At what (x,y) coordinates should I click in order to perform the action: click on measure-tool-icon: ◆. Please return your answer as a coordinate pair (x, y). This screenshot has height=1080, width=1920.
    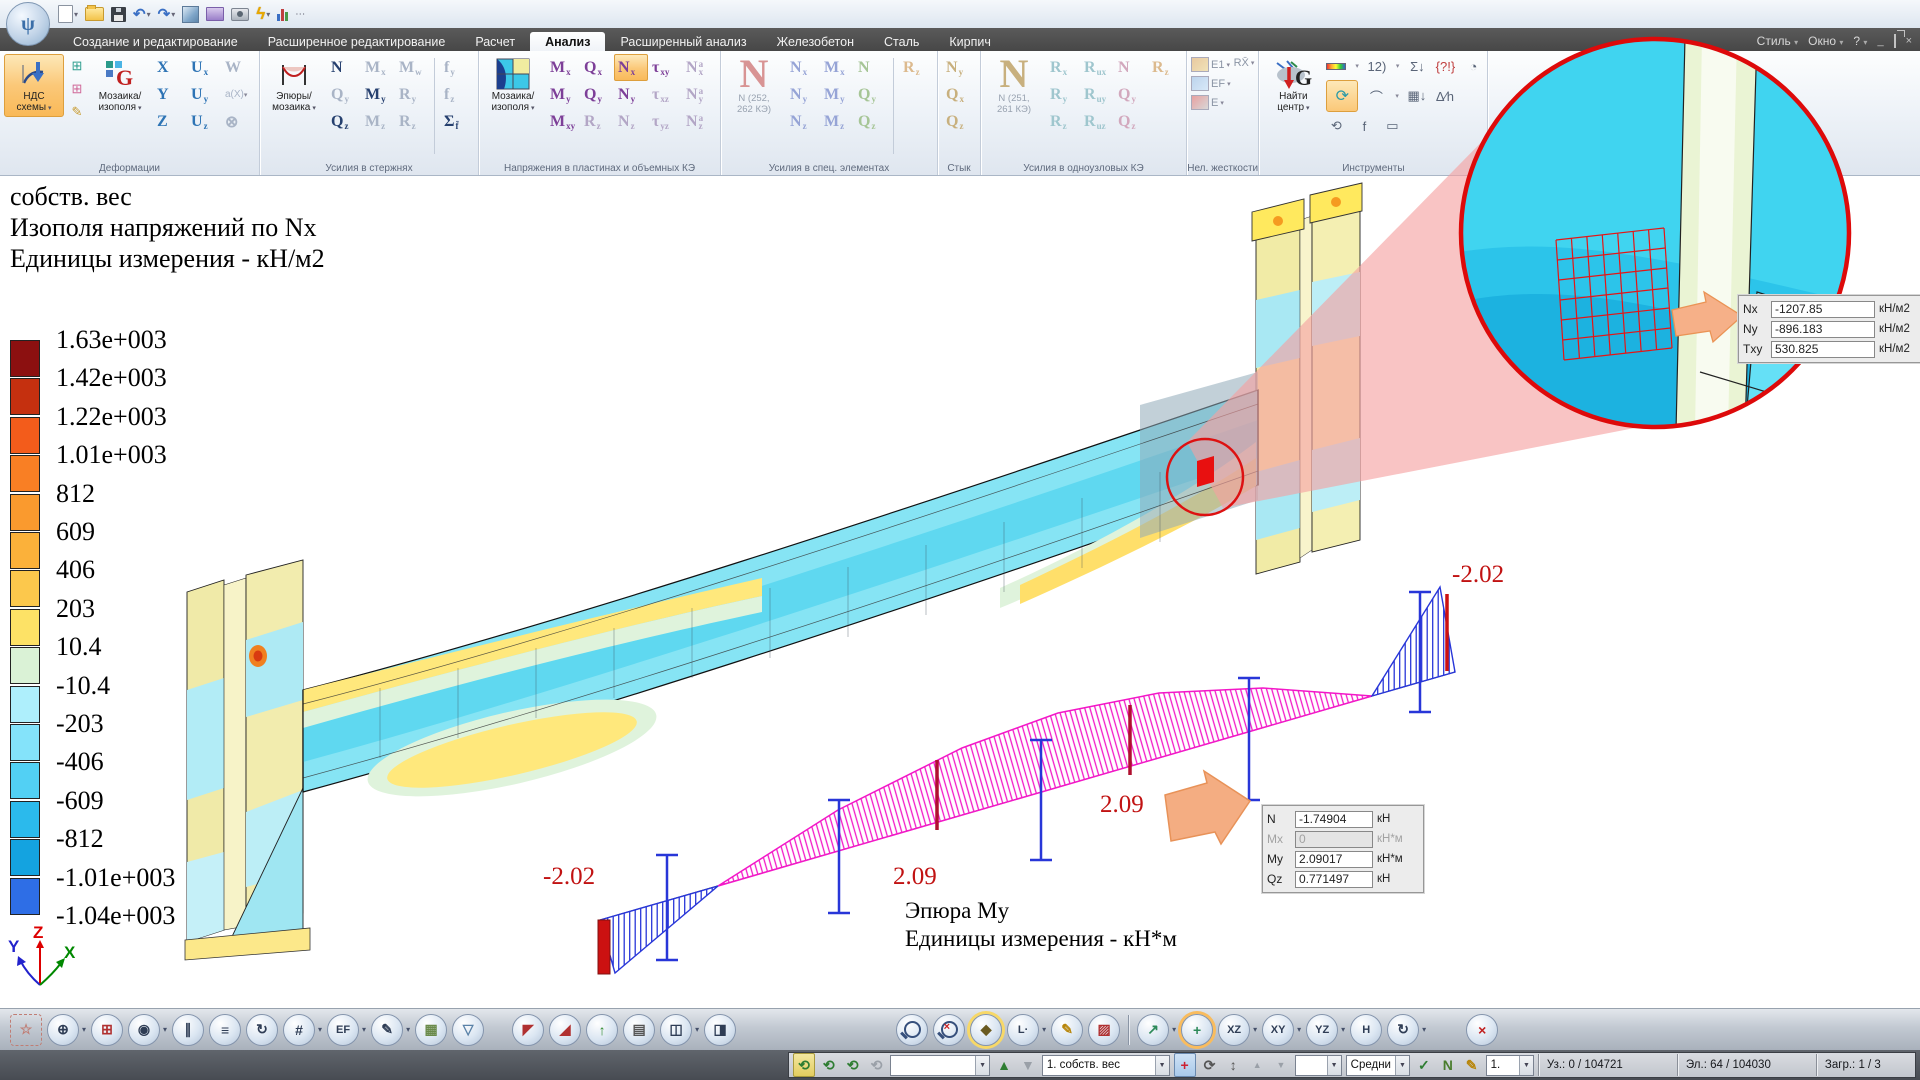
    Looking at the image, I should click on (986, 1029).